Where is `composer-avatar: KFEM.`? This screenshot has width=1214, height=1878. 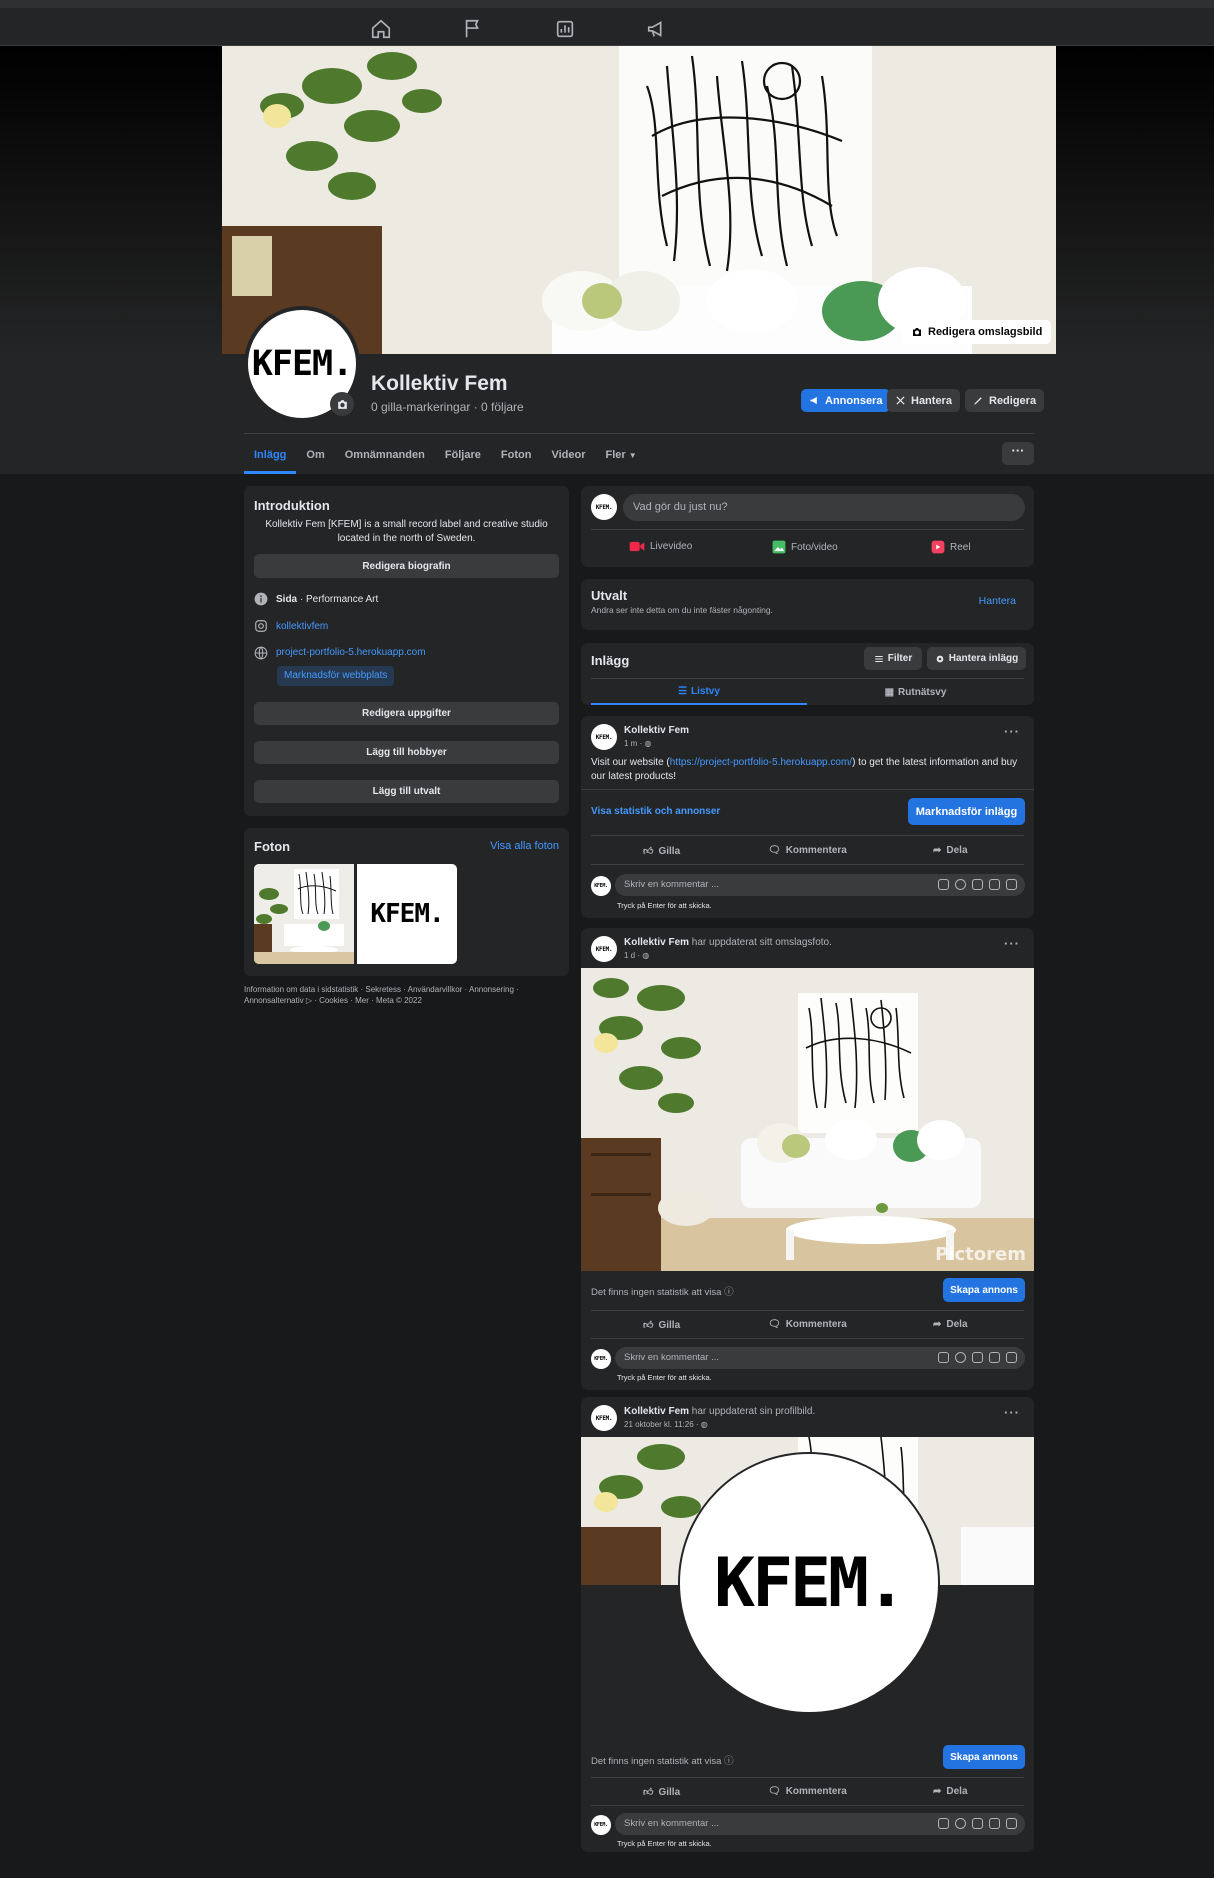
composer-avatar: KFEM. is located at coordinates (604, 507).